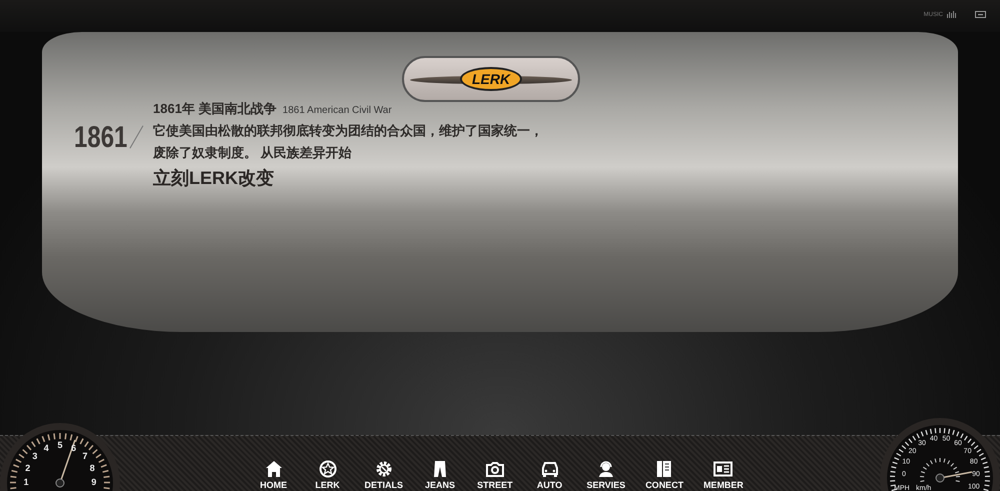  I want to click on story-subtitle: 1861 American Civil War, so click(337, 110).